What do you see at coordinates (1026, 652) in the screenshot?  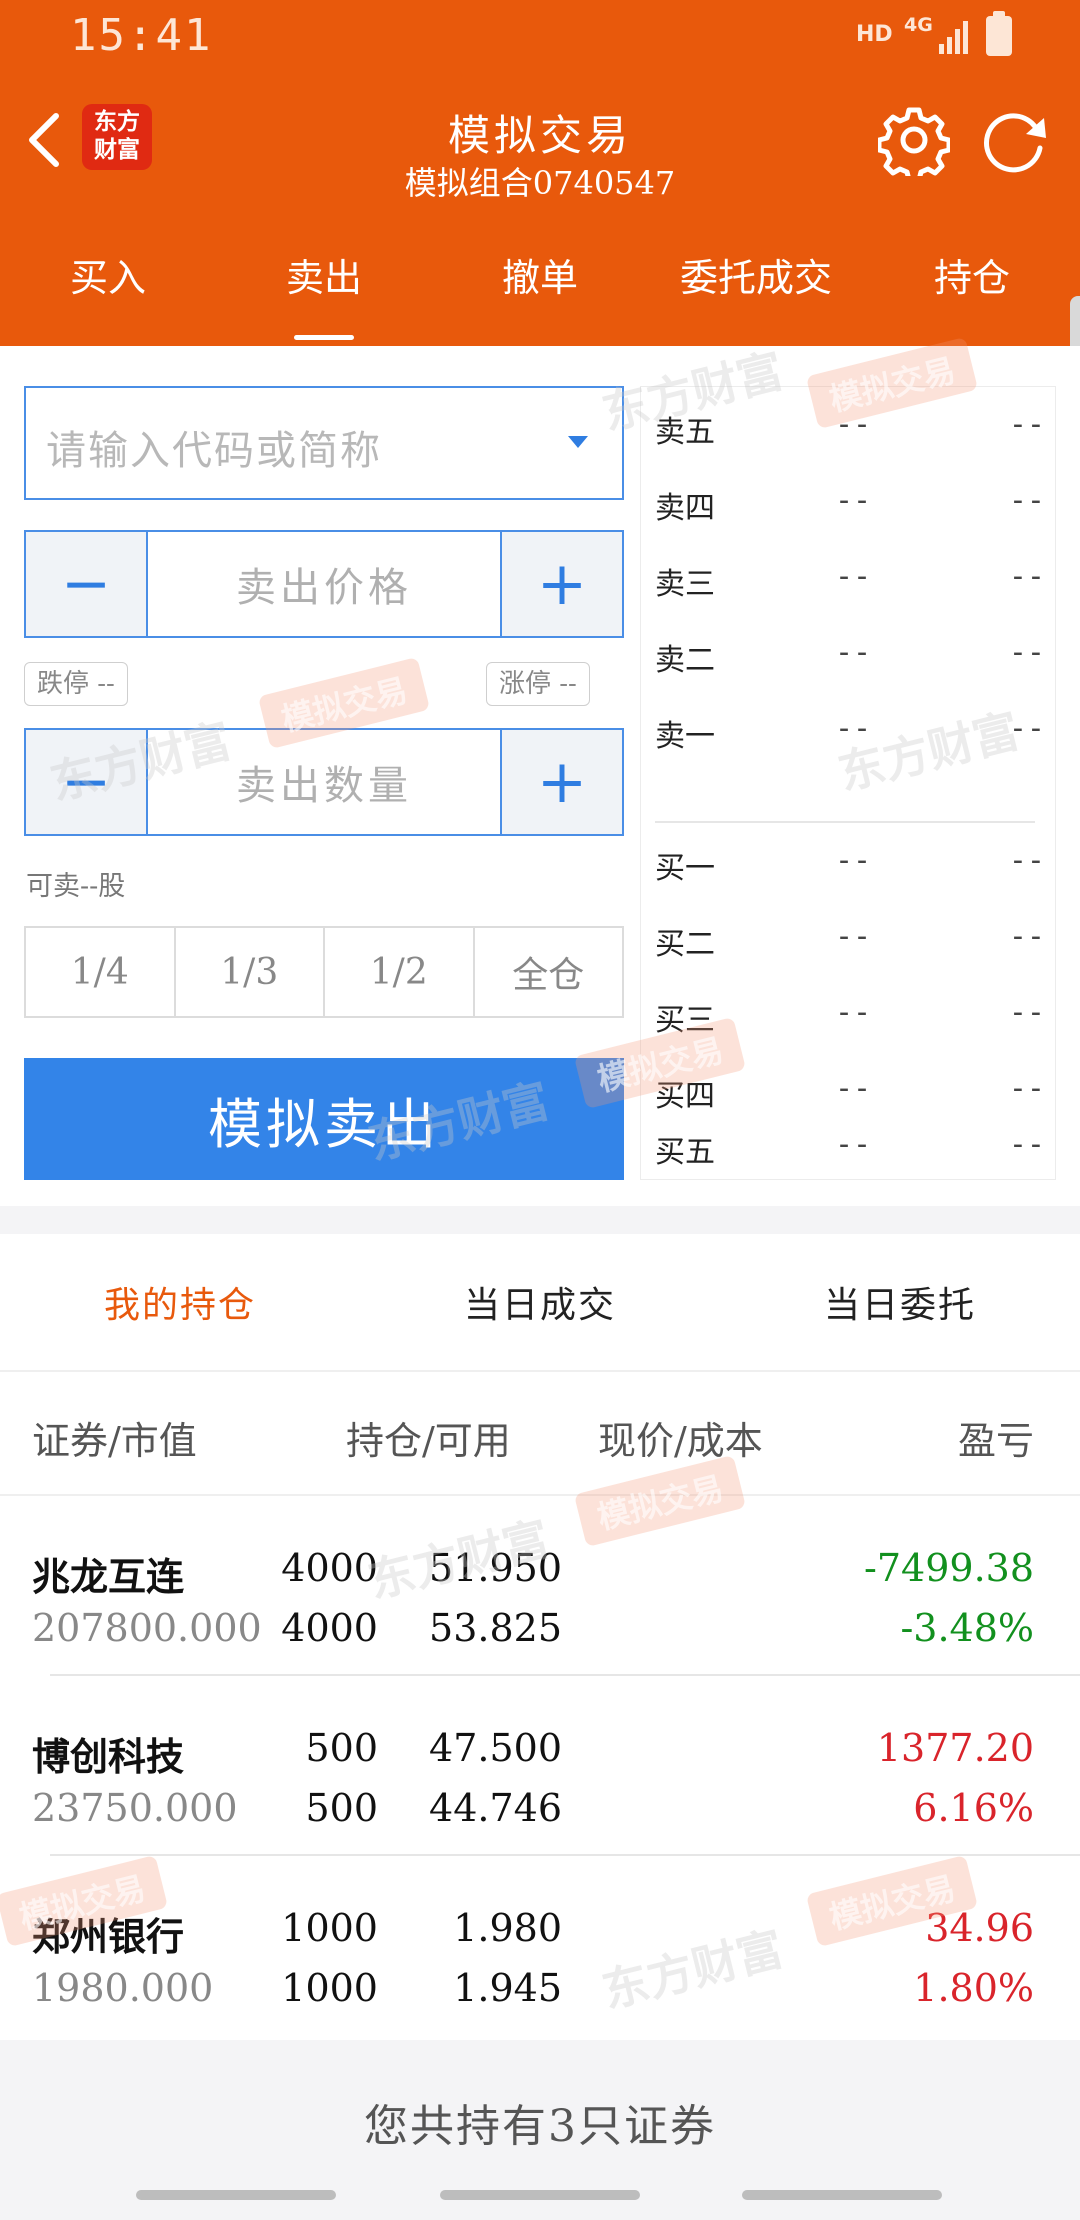 I see `ask-2-volume: --` at bounding box center [1026, 652].